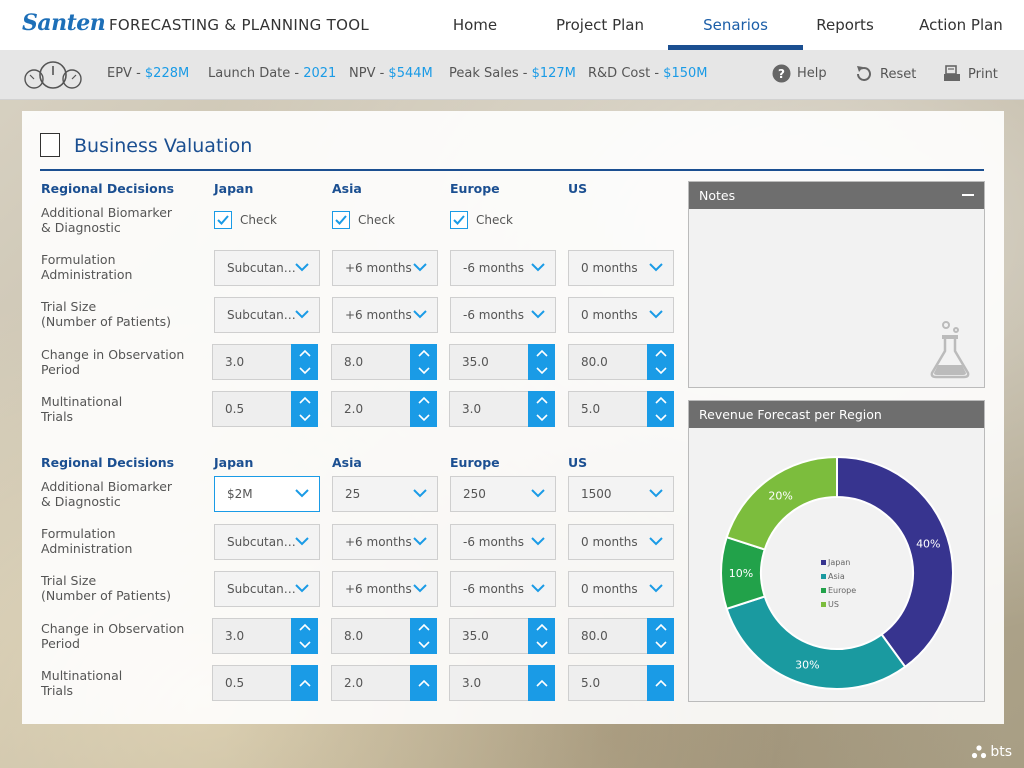 The width and height of the screenshot is (1024, 768). What do you see at coordinates (621, 268) in the screenshot?
I see `b1-formulation-us-select: 0 months` at bounding box center [621, 268].